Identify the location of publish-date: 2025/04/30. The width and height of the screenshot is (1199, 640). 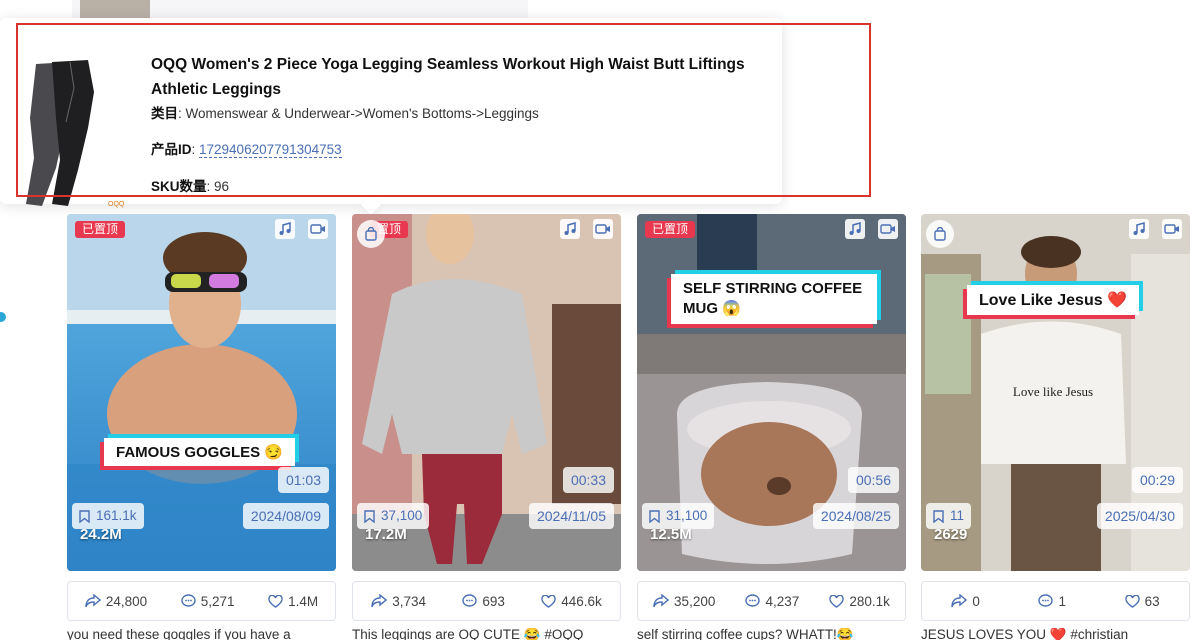
(1139, 516).